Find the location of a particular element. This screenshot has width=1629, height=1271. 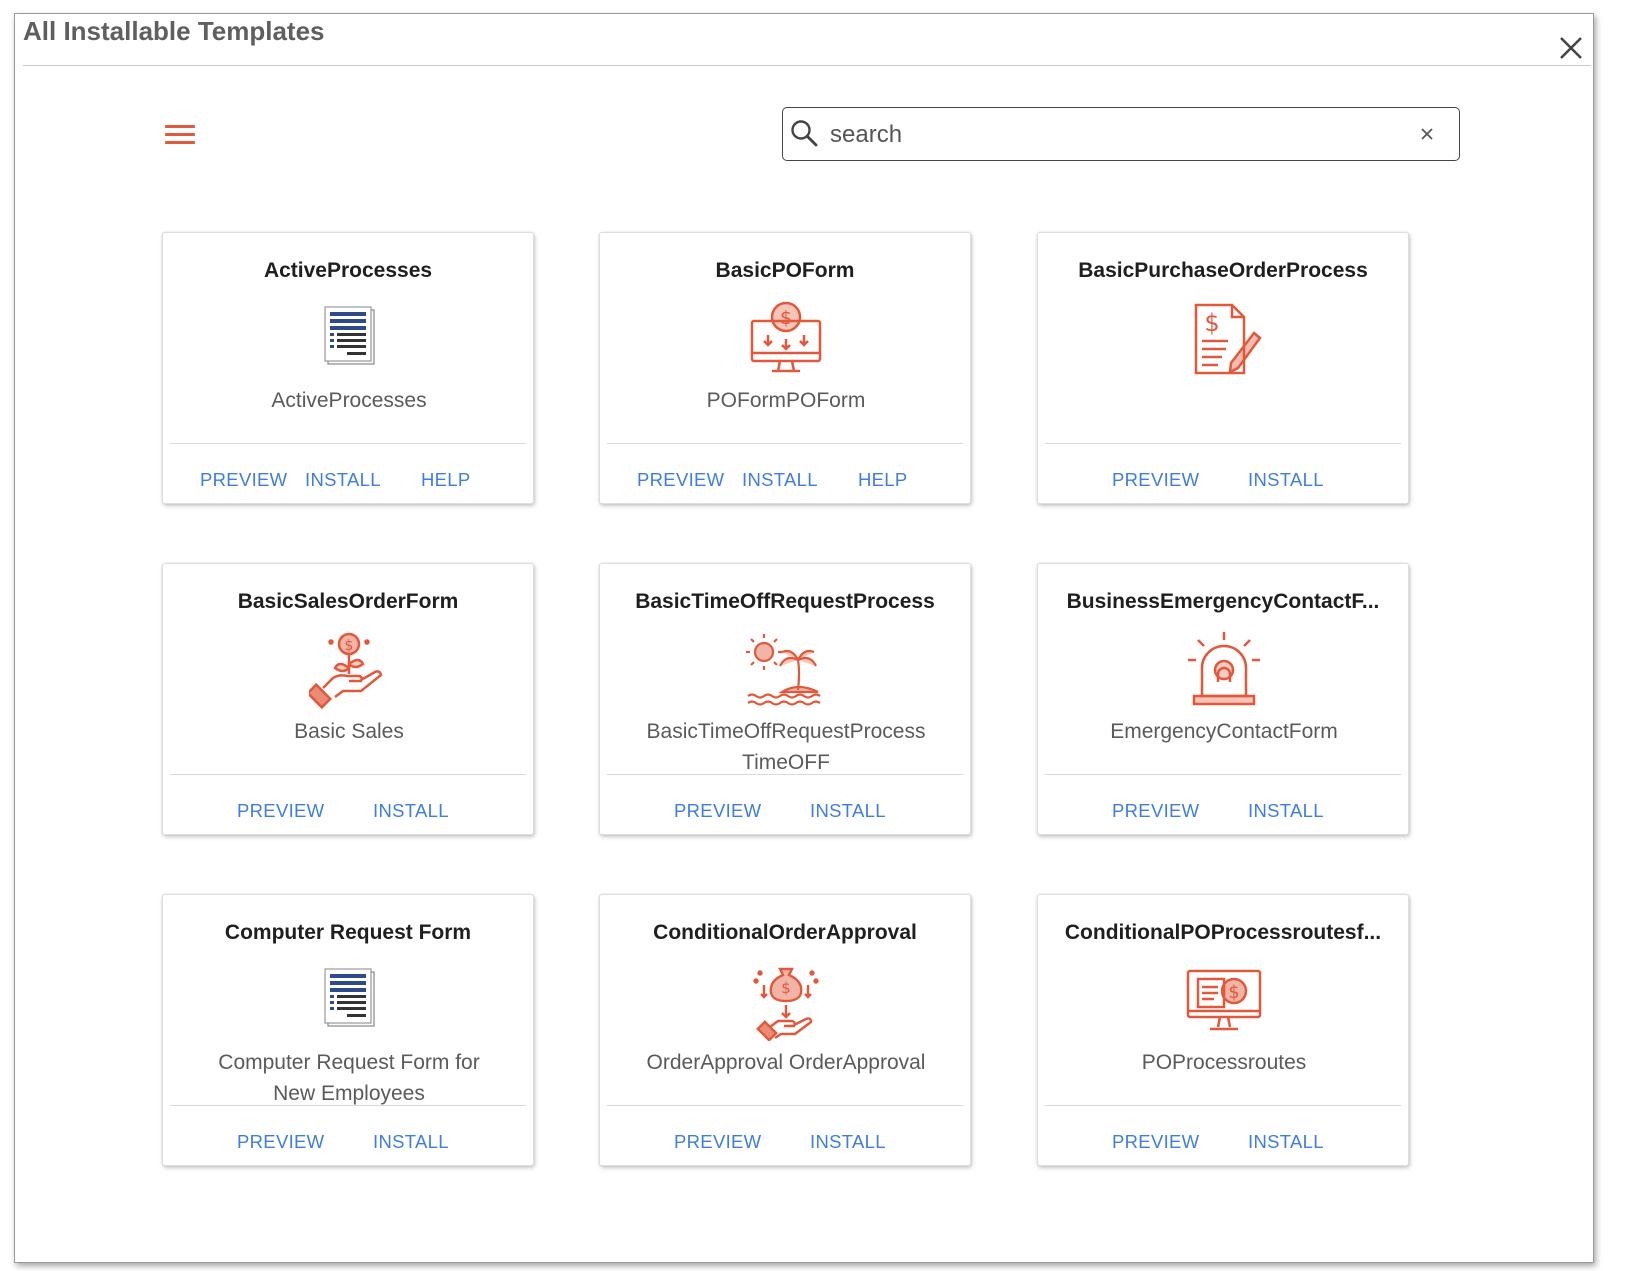

card-description-line: OrderApproval OrderApproval is located at coordinates (786, 1062).